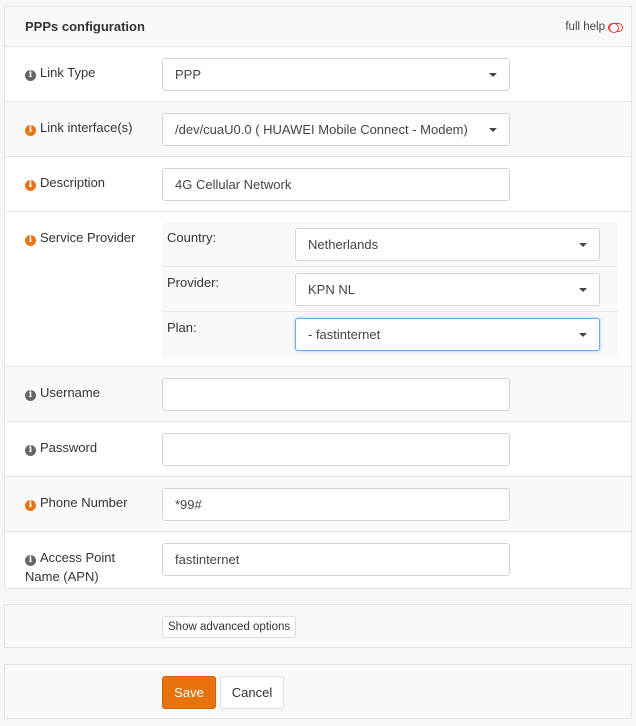 This screenshot has height=726, width=636. I want to click on service-provider-label: Service Provider, so click(88, 237).